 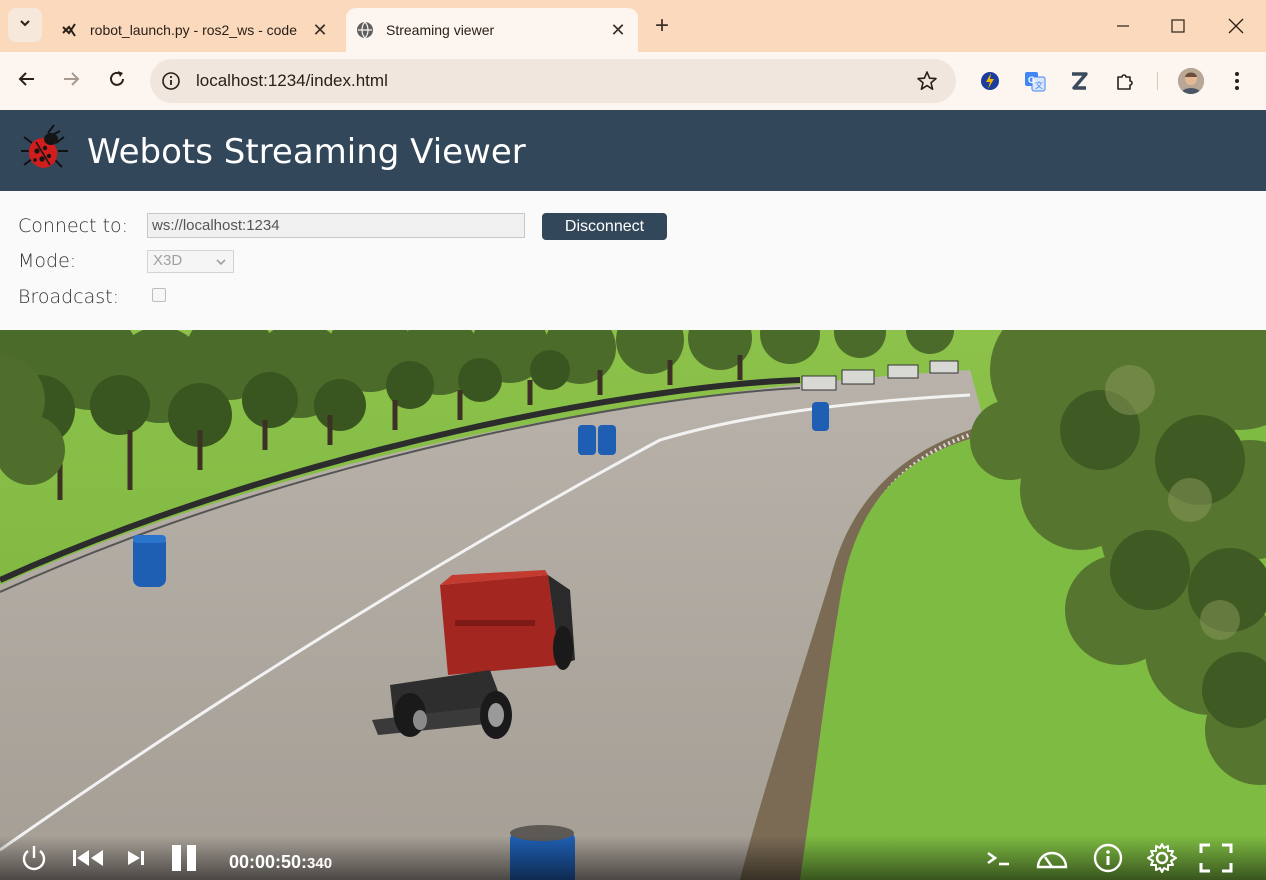 What do you see at coordinates (1123, 26) in the screenshot?
I see `minimize-button` at bounding box center [1123, 26].